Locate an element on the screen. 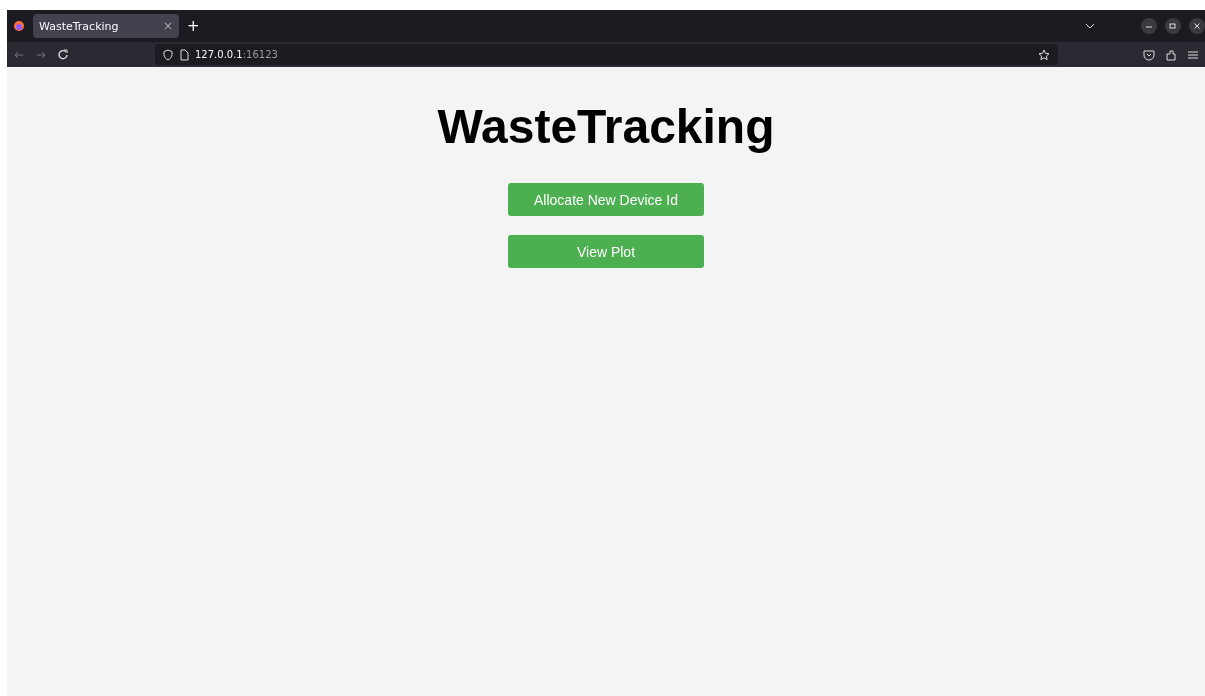 This screenshot has width=1205, height=696. chevron-down-icon is located at coordinates (1090, 26).